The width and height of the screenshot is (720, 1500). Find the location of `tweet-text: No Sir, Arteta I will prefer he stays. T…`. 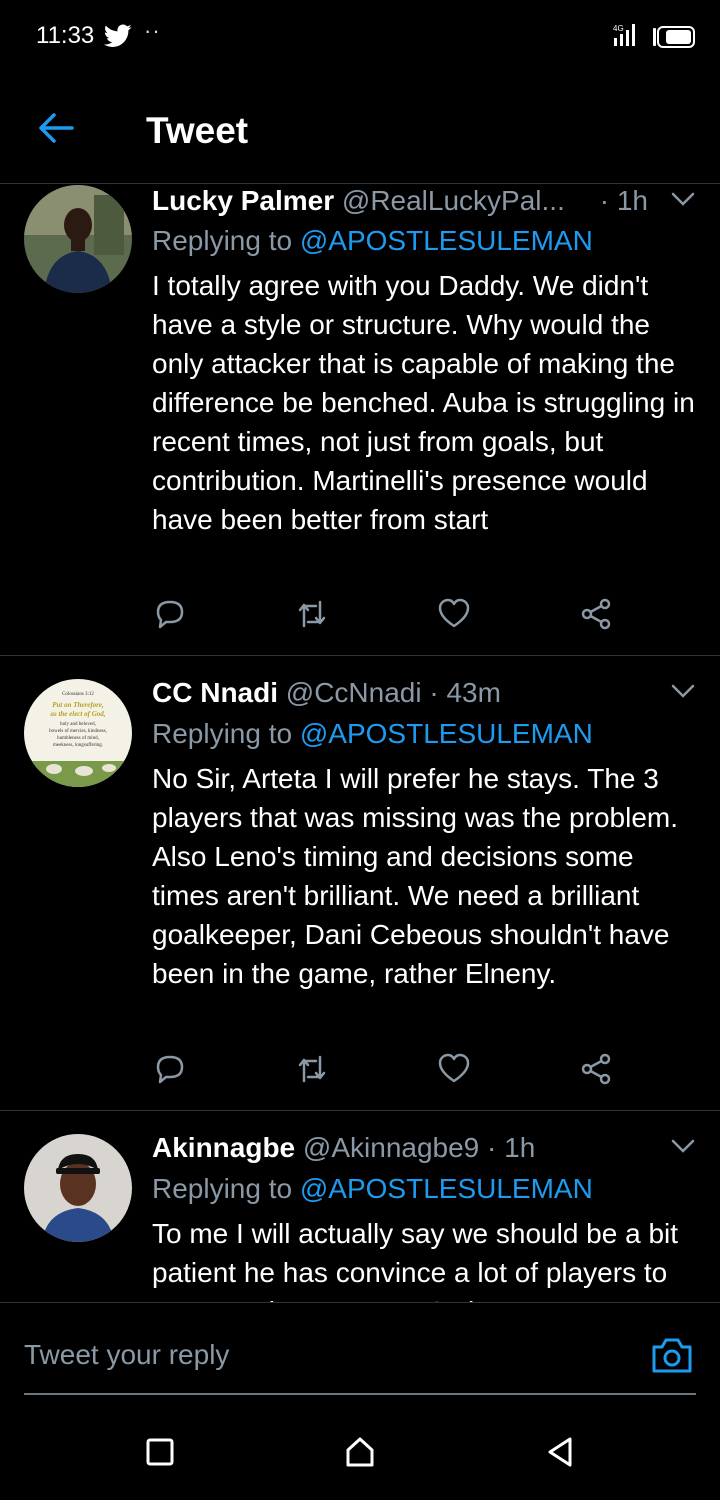

tweet-text: No Sir, Arteta I will prefer he stays. T… is located at coordinates (415, 876).